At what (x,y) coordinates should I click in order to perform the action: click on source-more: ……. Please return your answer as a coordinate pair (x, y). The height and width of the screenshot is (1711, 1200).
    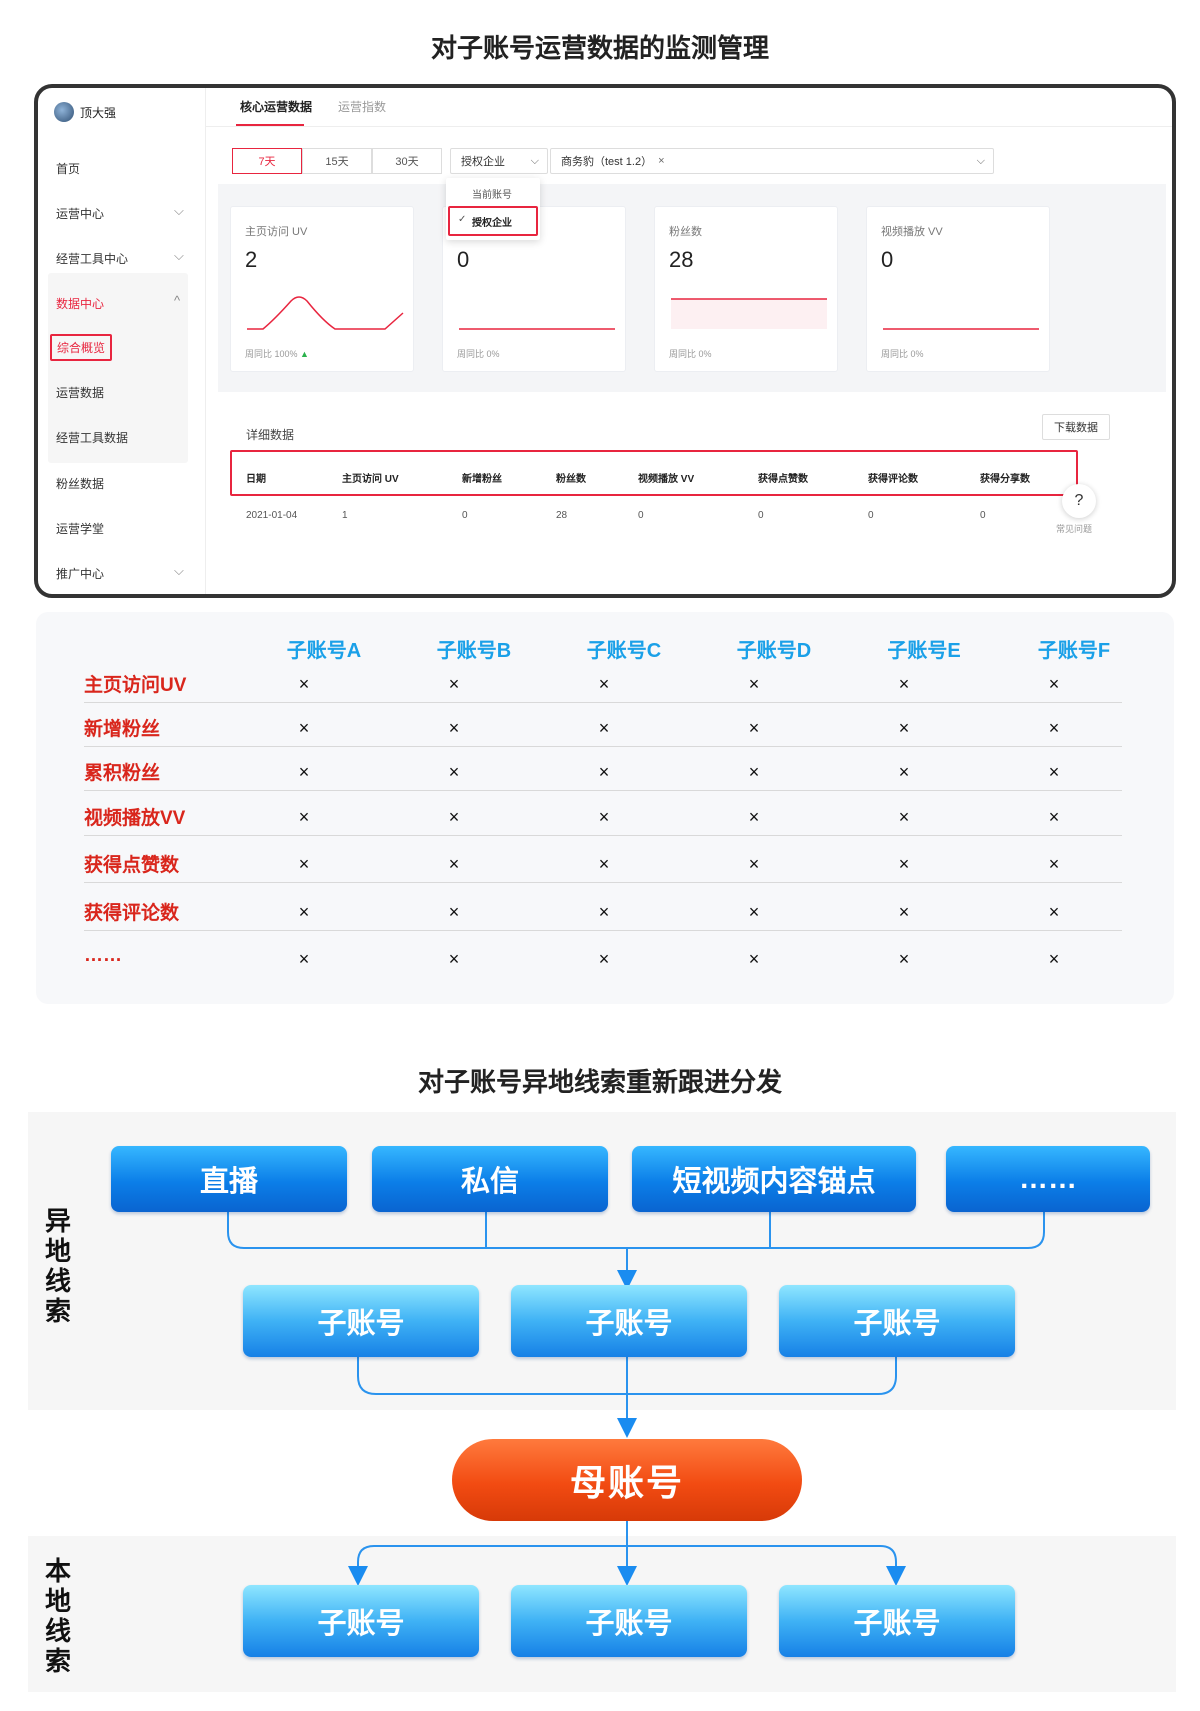
    Looking at the image, I should click on (1048, 1179).